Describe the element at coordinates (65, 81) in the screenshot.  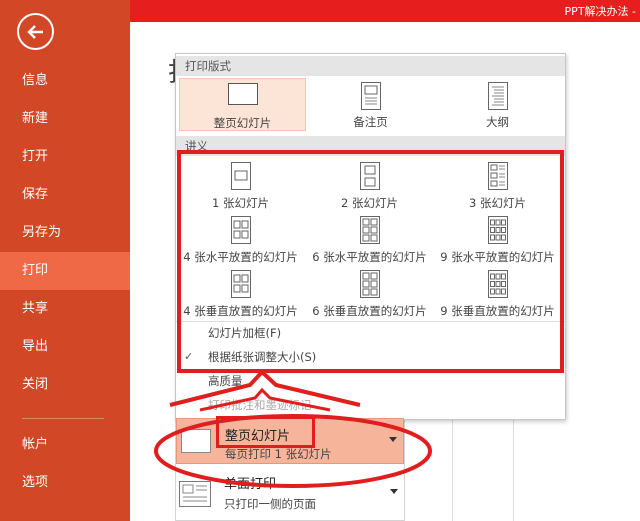
I see `nav-info: 信息` at that location.